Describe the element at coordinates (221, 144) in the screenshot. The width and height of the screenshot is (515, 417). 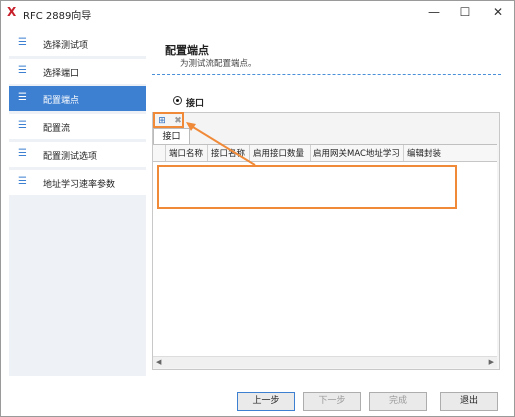
I see `annotation-arrow` at that location.